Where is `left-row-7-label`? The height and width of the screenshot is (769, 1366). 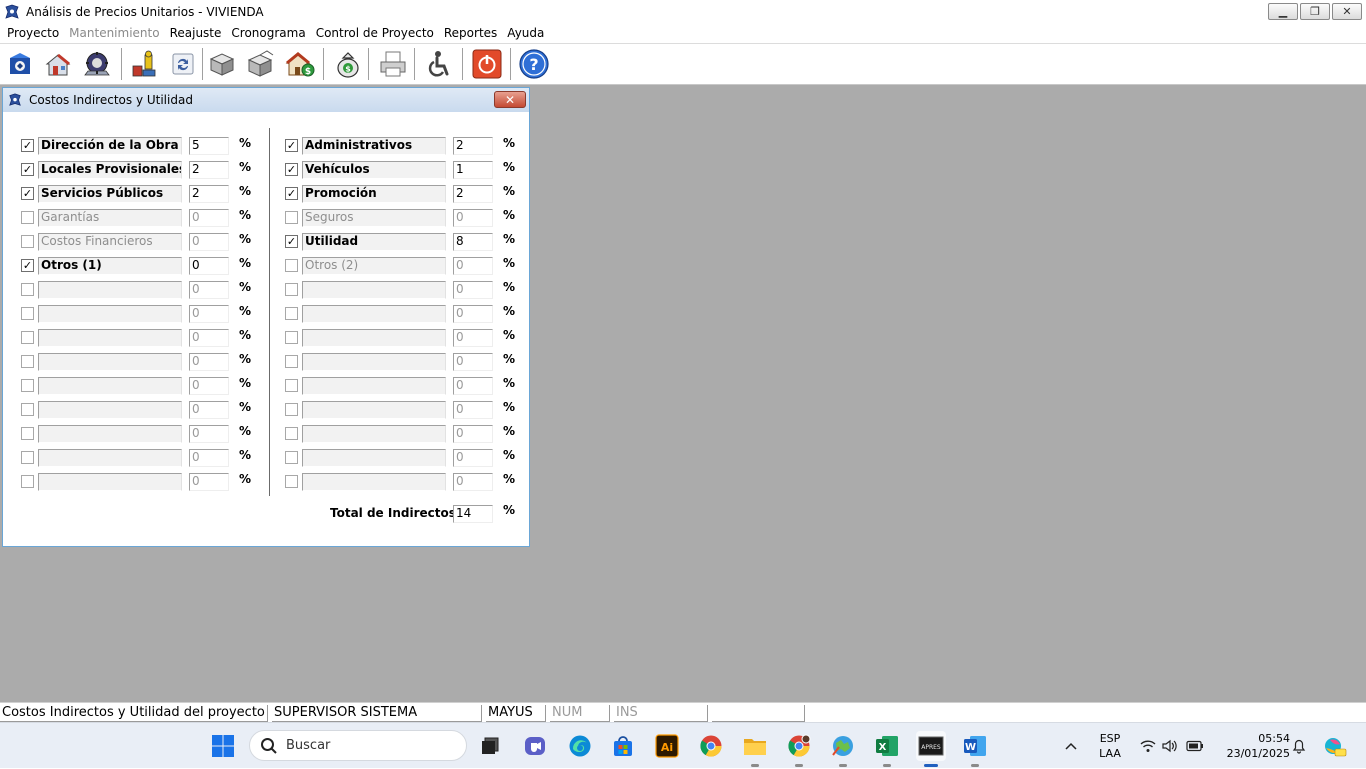 left-row-7-label is located at coordinates (110, 290).